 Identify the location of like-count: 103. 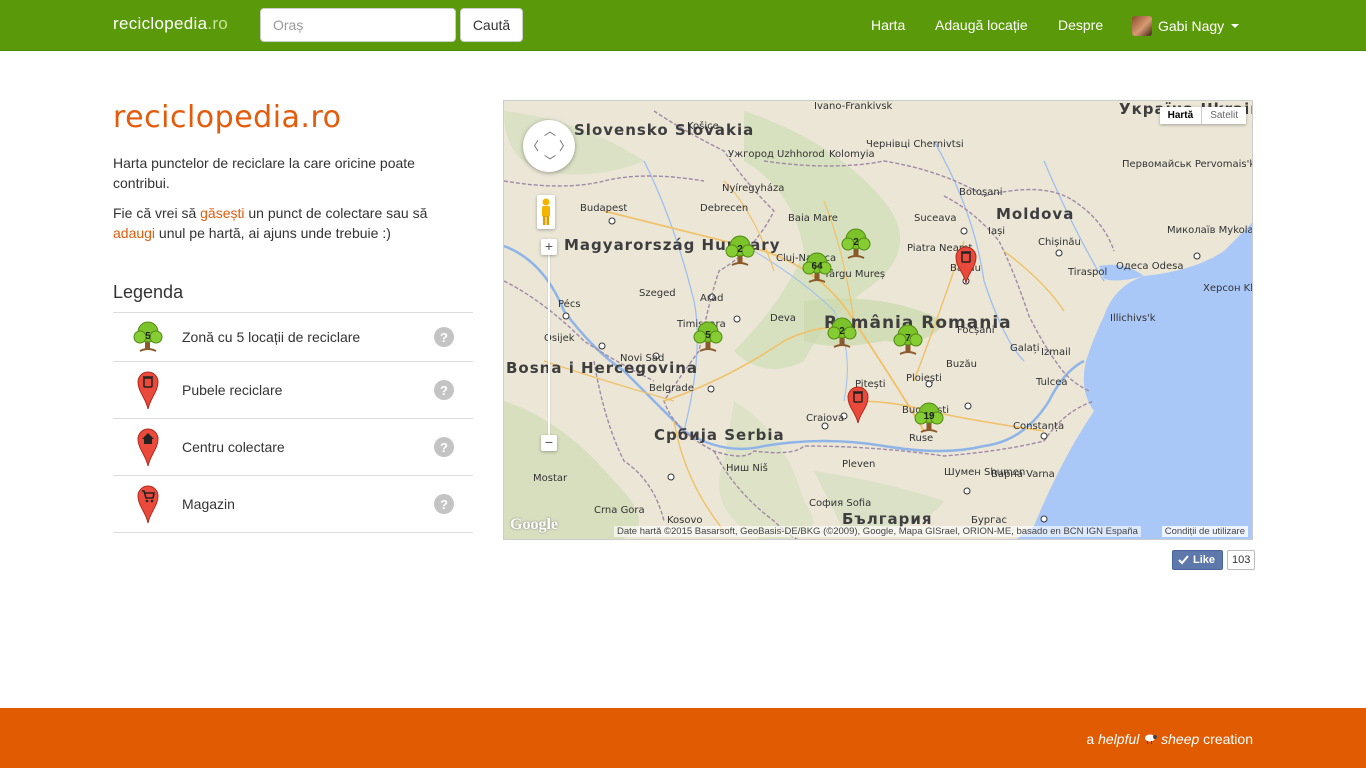
(1241, 560).